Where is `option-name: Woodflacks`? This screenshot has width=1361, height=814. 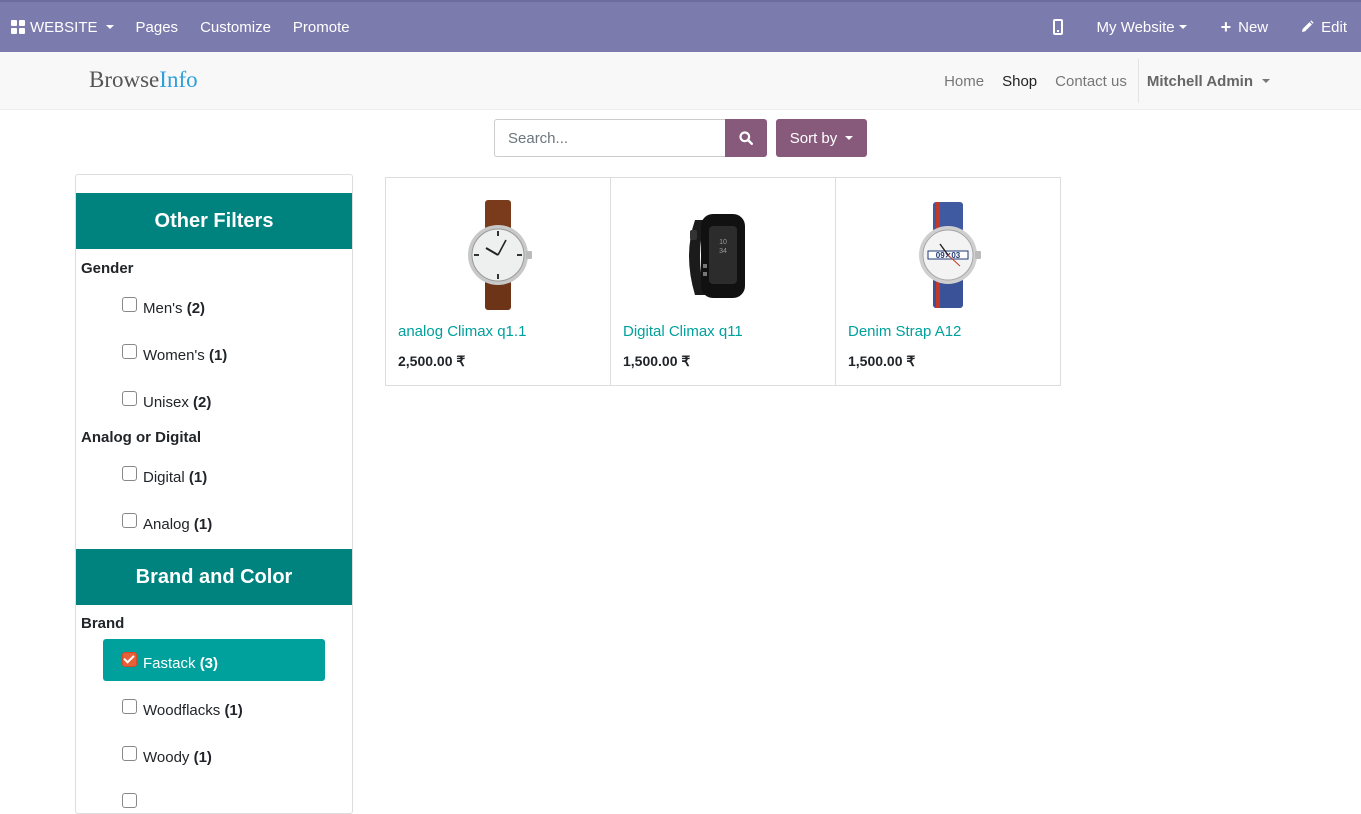 option-name: Woodflacks is located at coordinates (182, 710).